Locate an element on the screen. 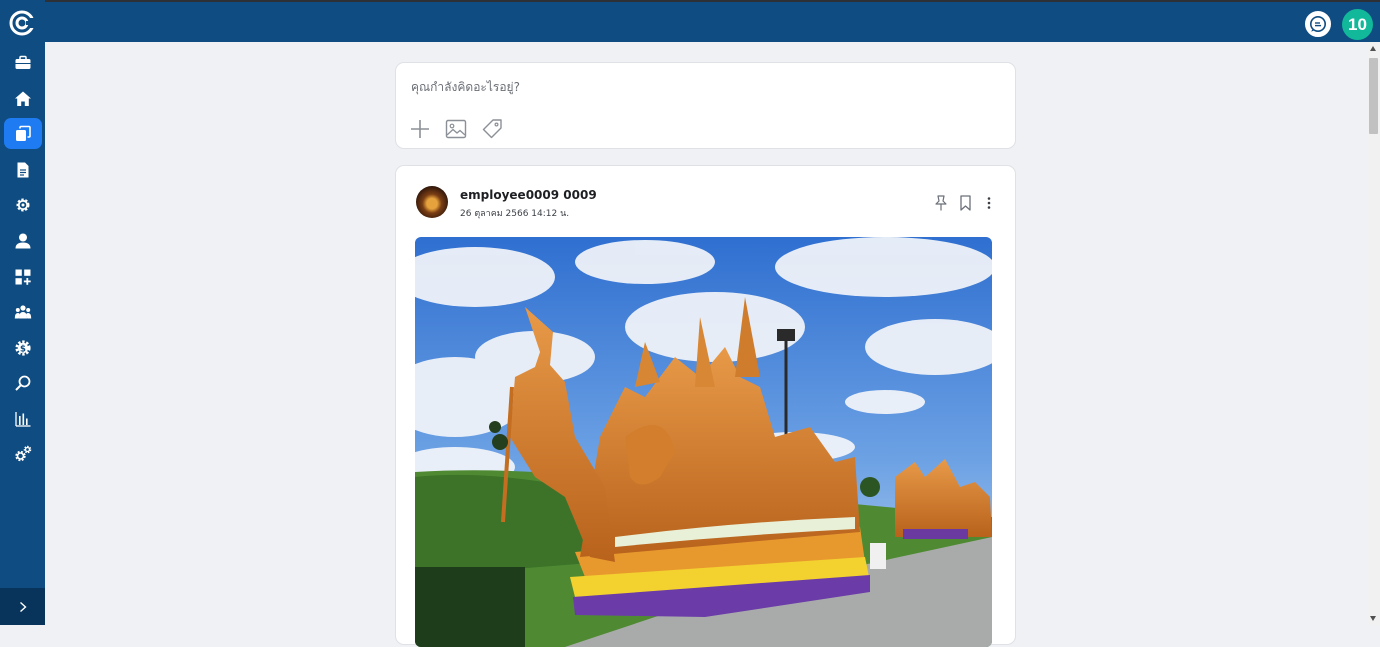  tag-icon is located at coordinates (492, 129).